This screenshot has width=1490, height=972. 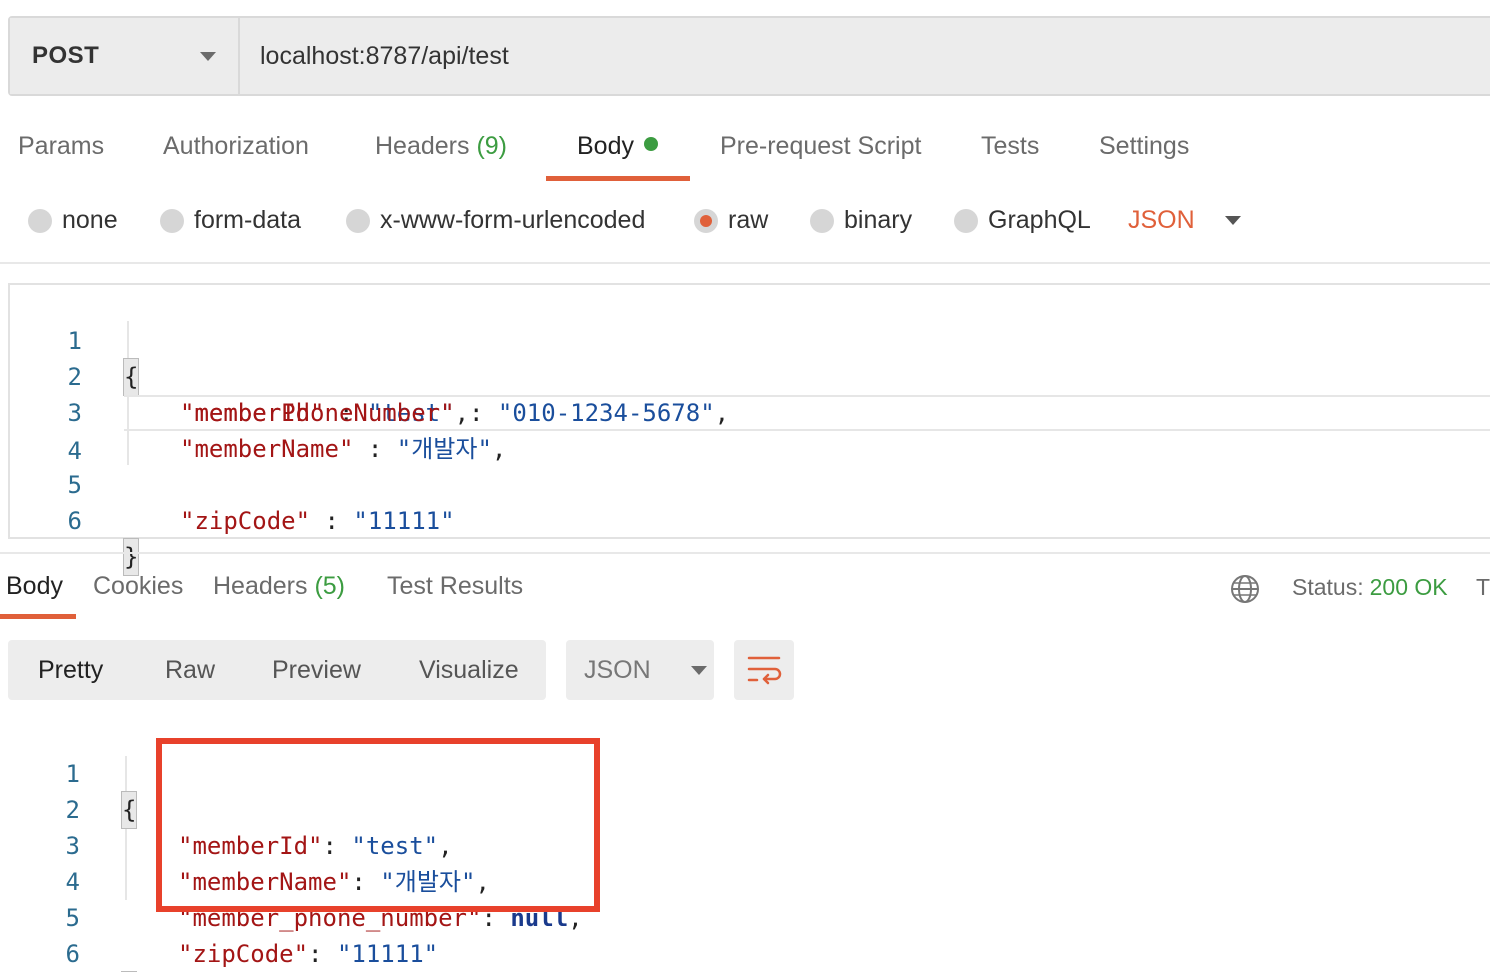 What do you see at coordinates (66, 55) in the screenshot?
I see `method-label: POST` at bounding box center [66, 55].